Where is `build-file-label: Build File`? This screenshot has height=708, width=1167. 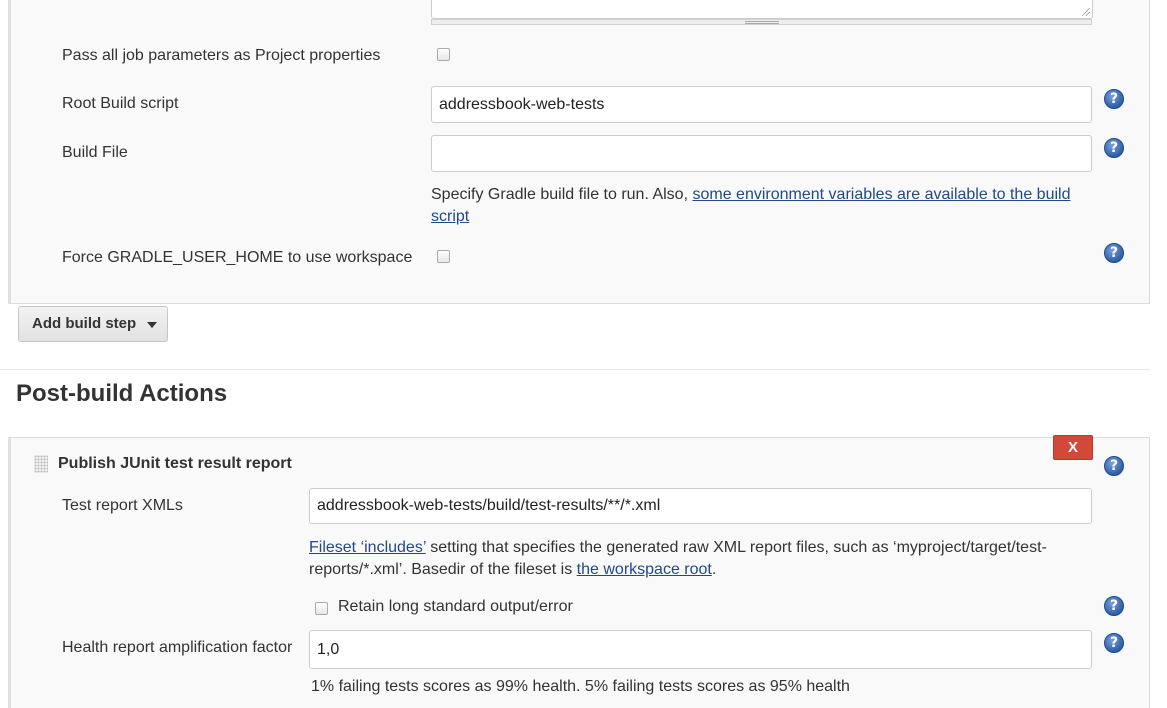 build-file-label: Build File is located at coordinates (95, 152).